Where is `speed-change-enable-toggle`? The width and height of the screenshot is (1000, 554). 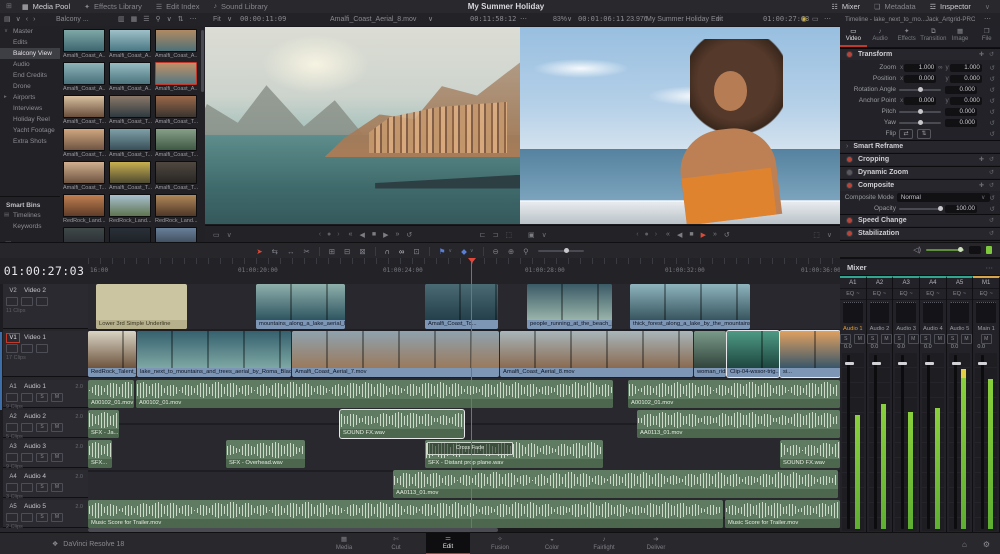
speed-change-enable-toggle is located at coordinates (849, 220).